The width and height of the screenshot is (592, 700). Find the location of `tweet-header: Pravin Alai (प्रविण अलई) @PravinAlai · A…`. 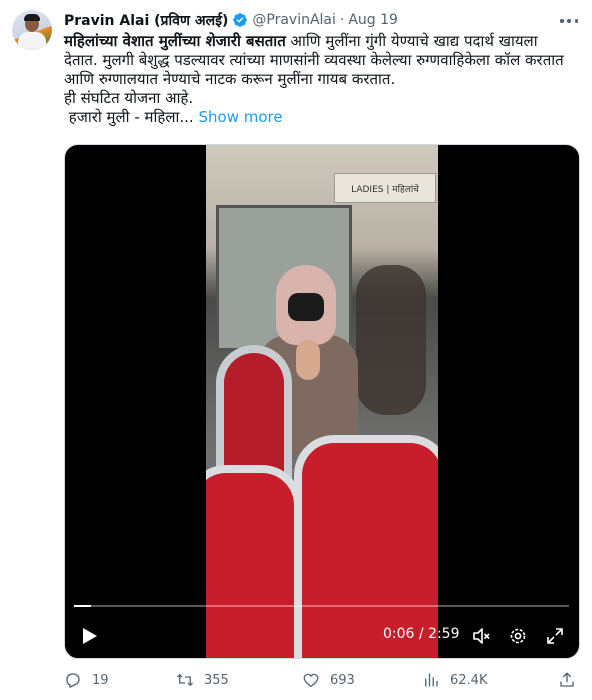

tweet-header: Pravin Alai (प्रविण अलई) @PravinAlai · A… is located at coordinates (324, 20).